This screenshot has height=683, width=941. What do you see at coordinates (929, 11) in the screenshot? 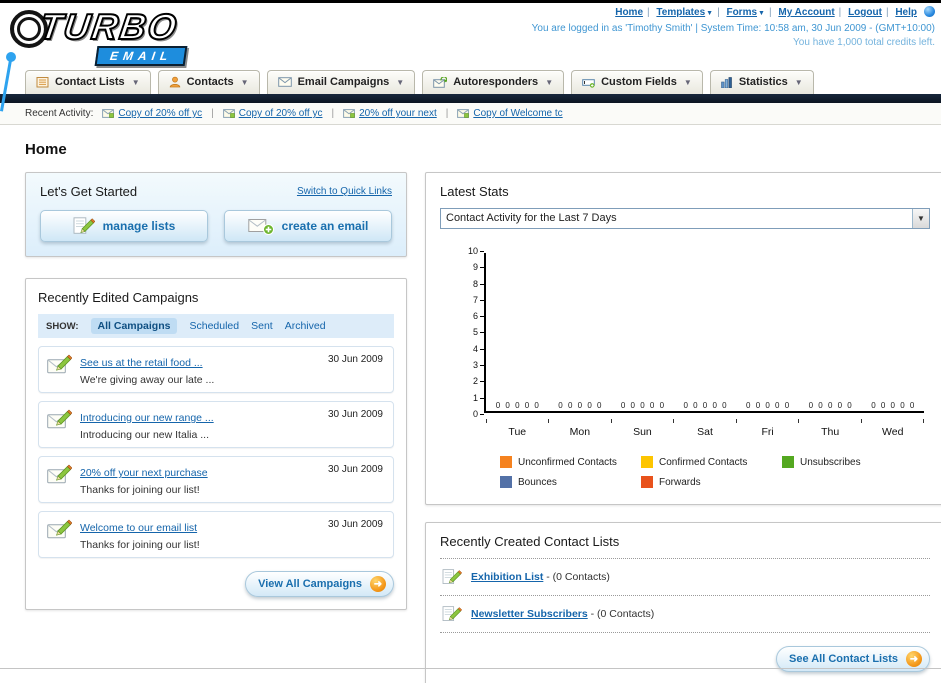
I see `help-icon` at bounding box center [929, 11].